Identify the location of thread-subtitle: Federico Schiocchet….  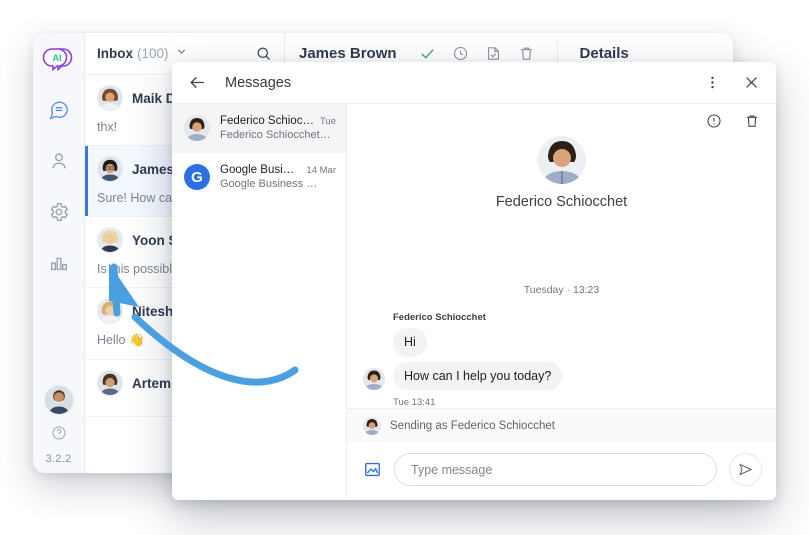
(275, 135).